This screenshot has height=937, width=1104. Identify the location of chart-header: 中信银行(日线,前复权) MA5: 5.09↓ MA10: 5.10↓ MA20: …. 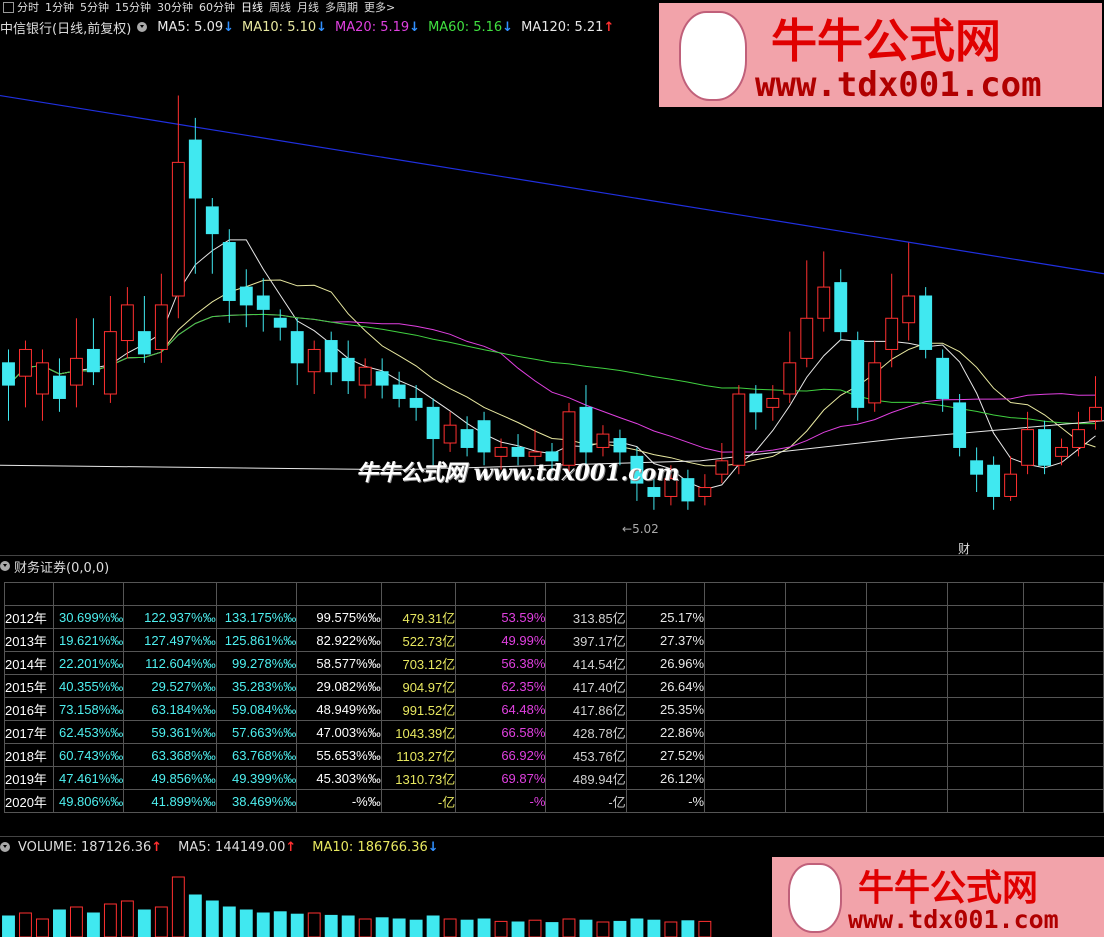
(311, 27).